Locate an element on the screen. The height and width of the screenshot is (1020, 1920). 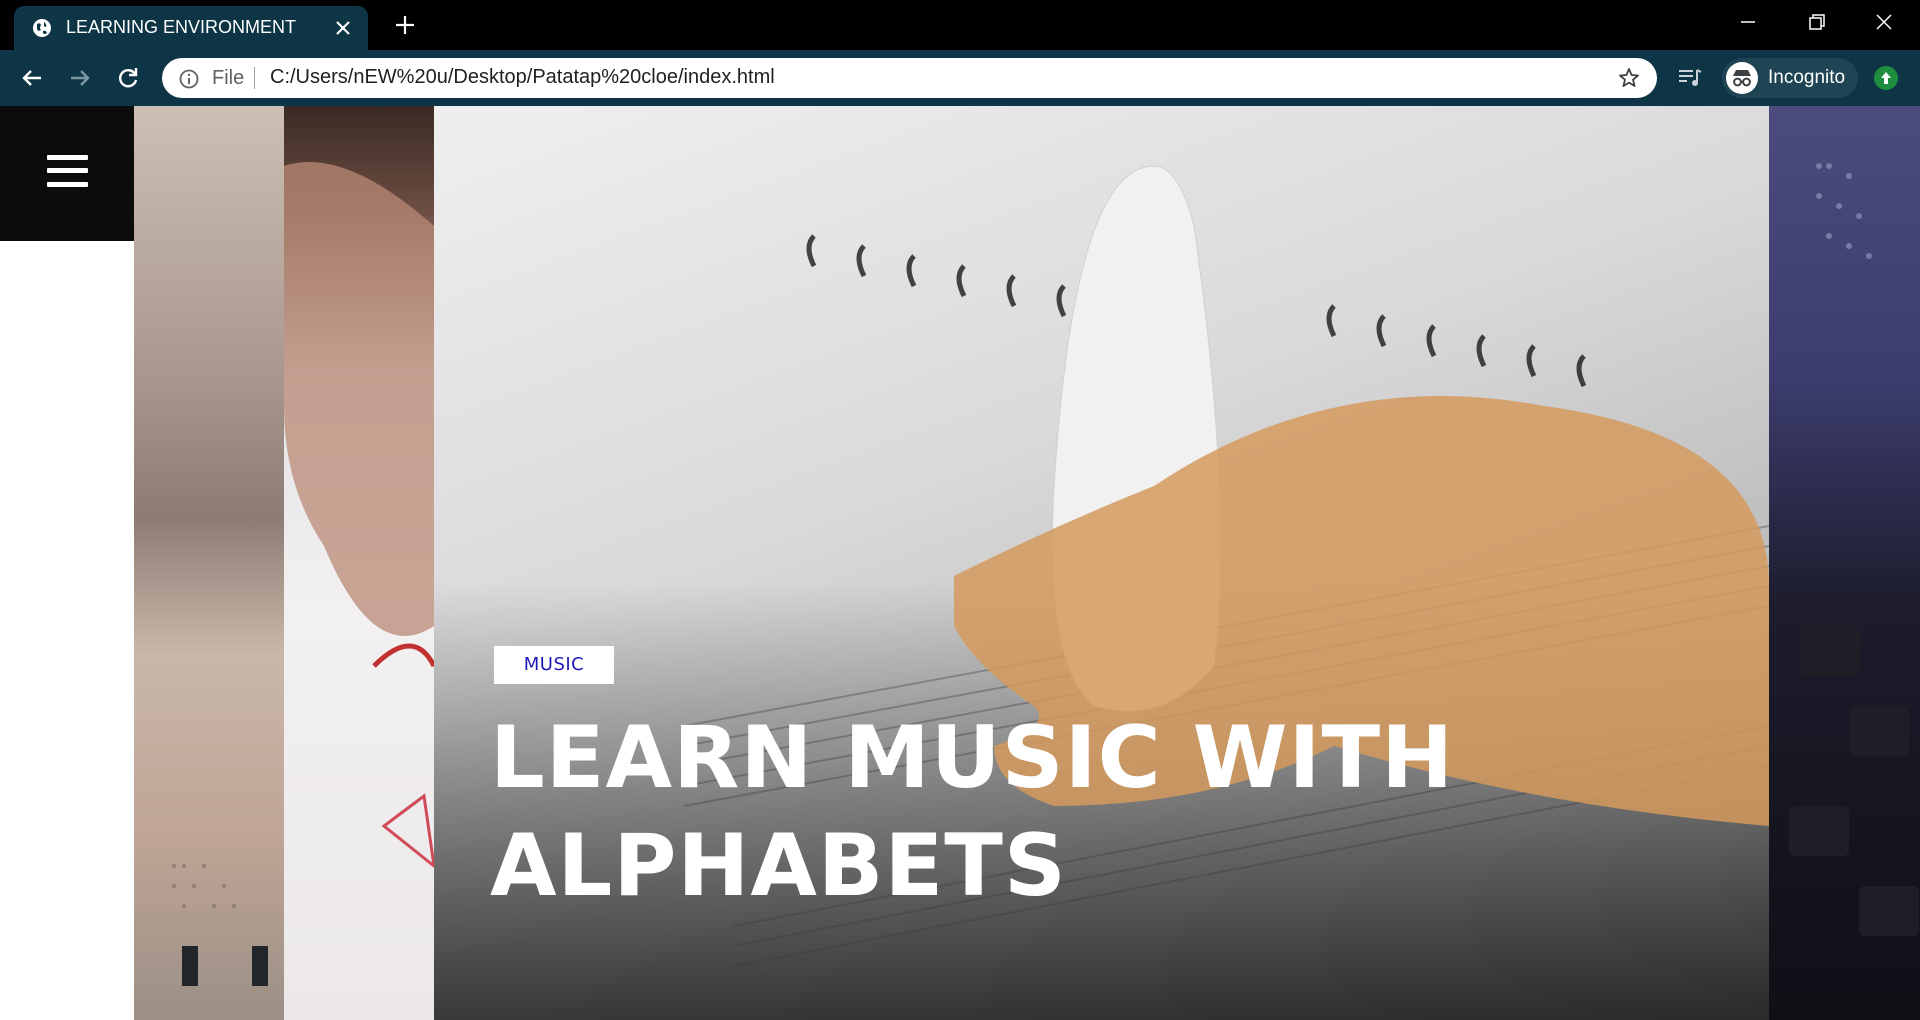
back-arrow-icon is located at coordinates (32, 78).